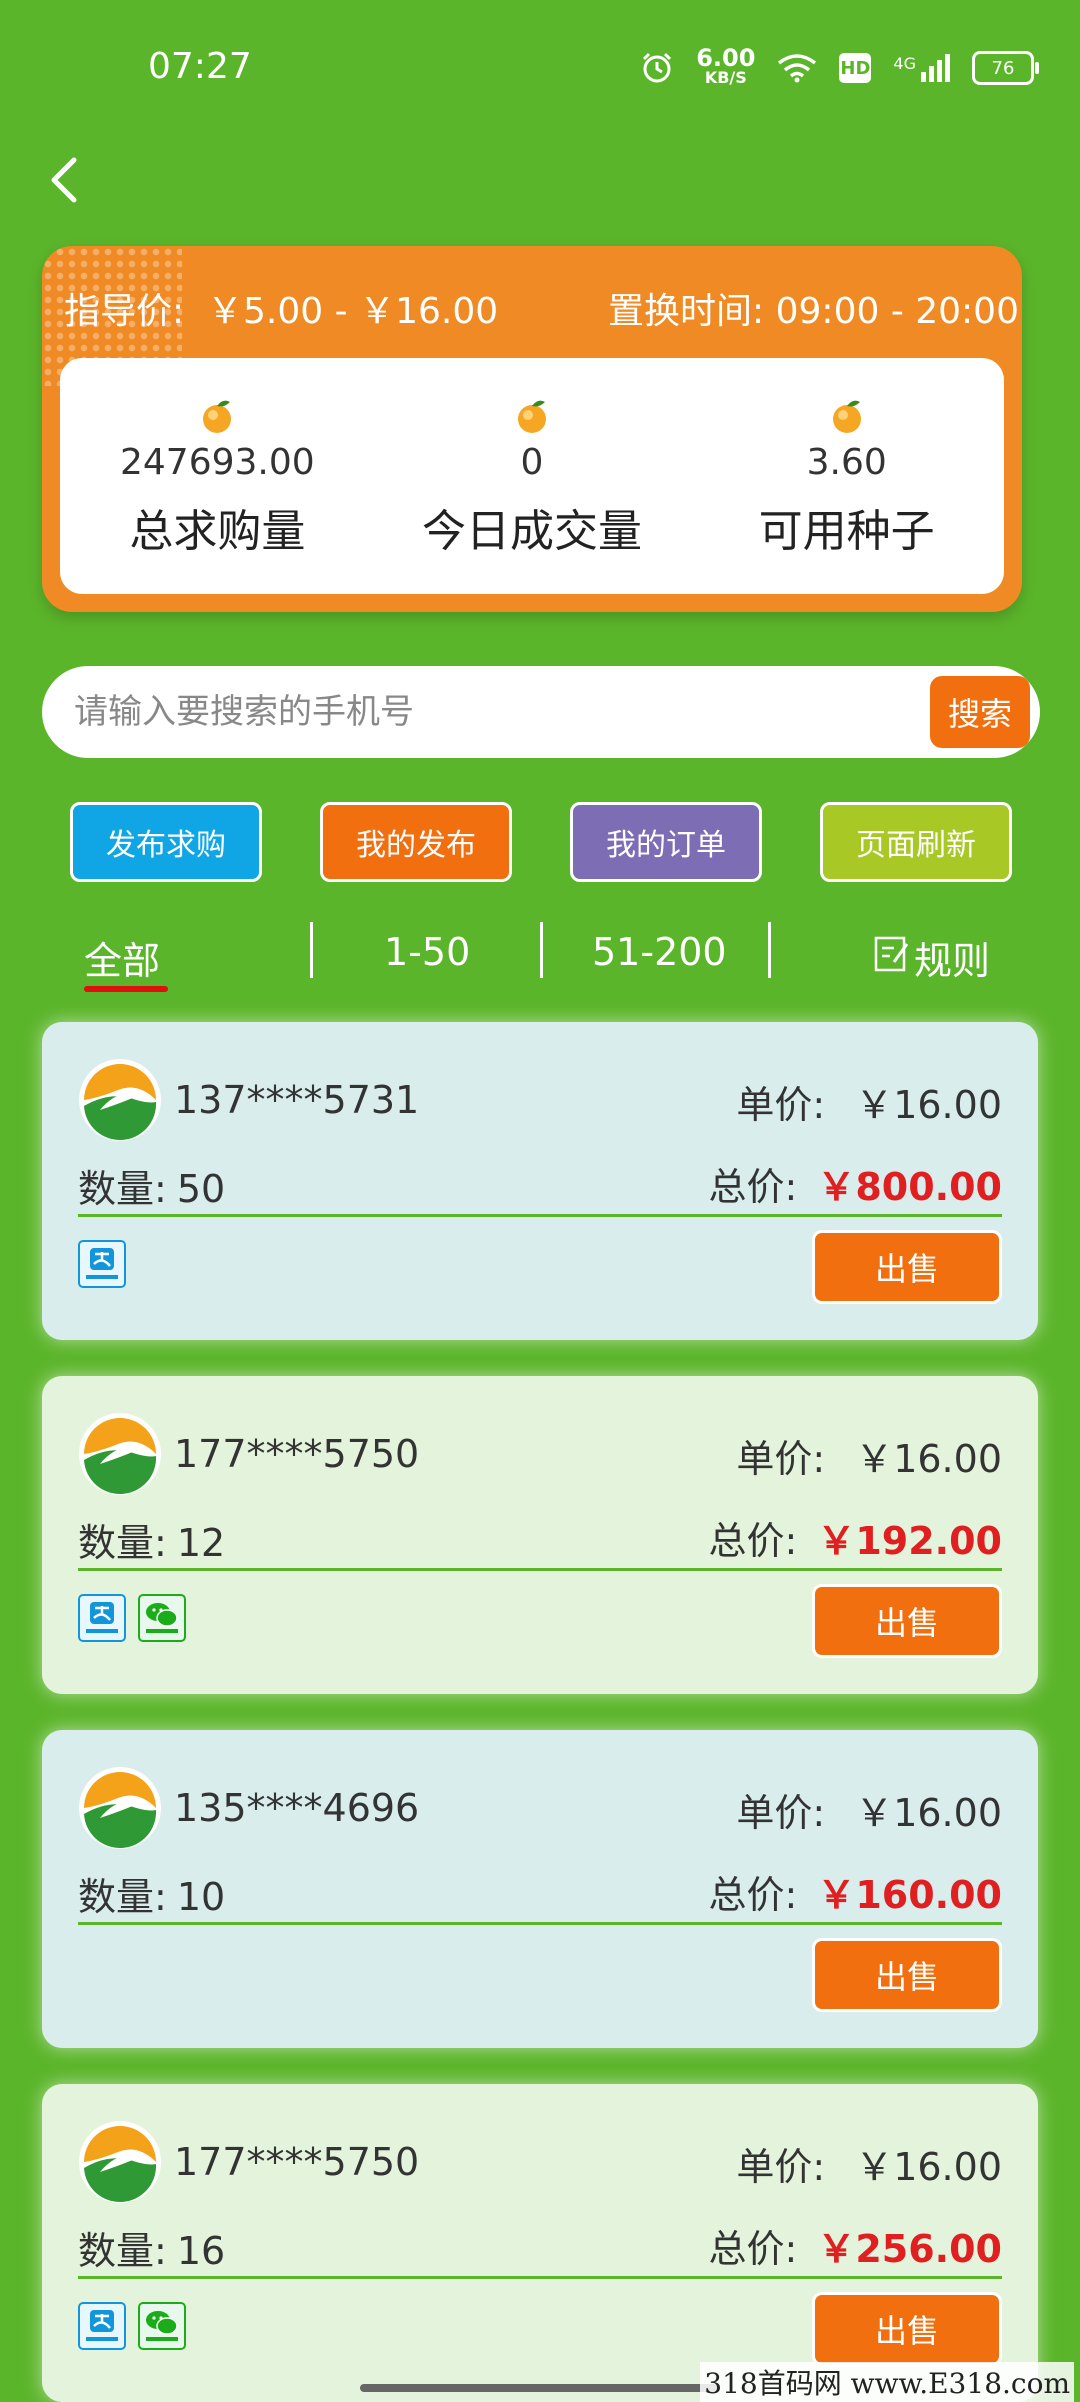  What do you see at coordinates (152, 1897) in the screenshot?
I see `quantity: 数量: 10` at bounding box center [152, 1897].